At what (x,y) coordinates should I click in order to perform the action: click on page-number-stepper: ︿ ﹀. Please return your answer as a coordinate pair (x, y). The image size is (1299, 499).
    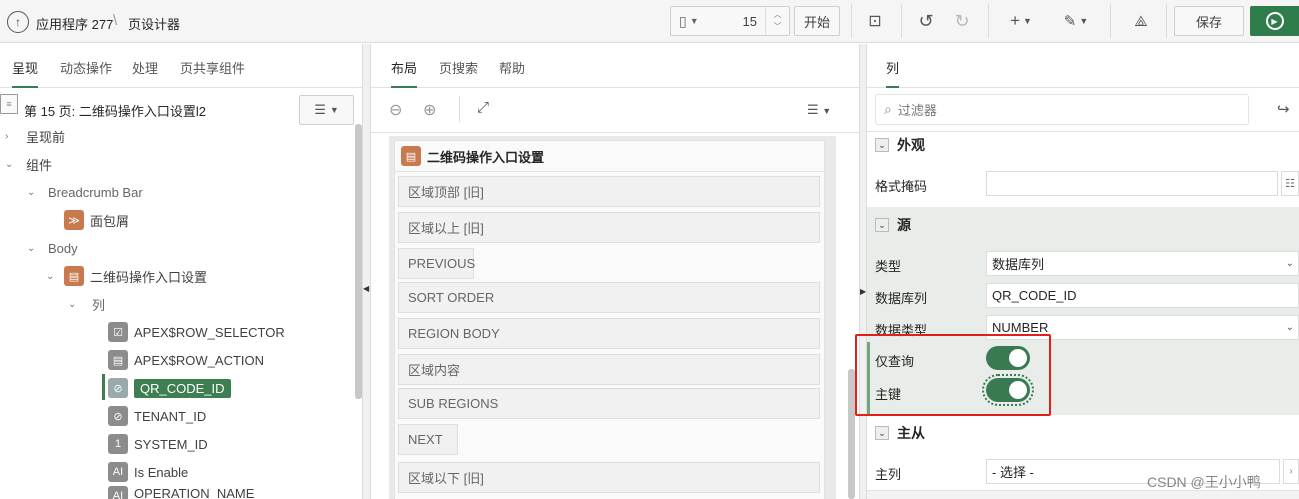
    Looking at the image, I should click on (777, 21).